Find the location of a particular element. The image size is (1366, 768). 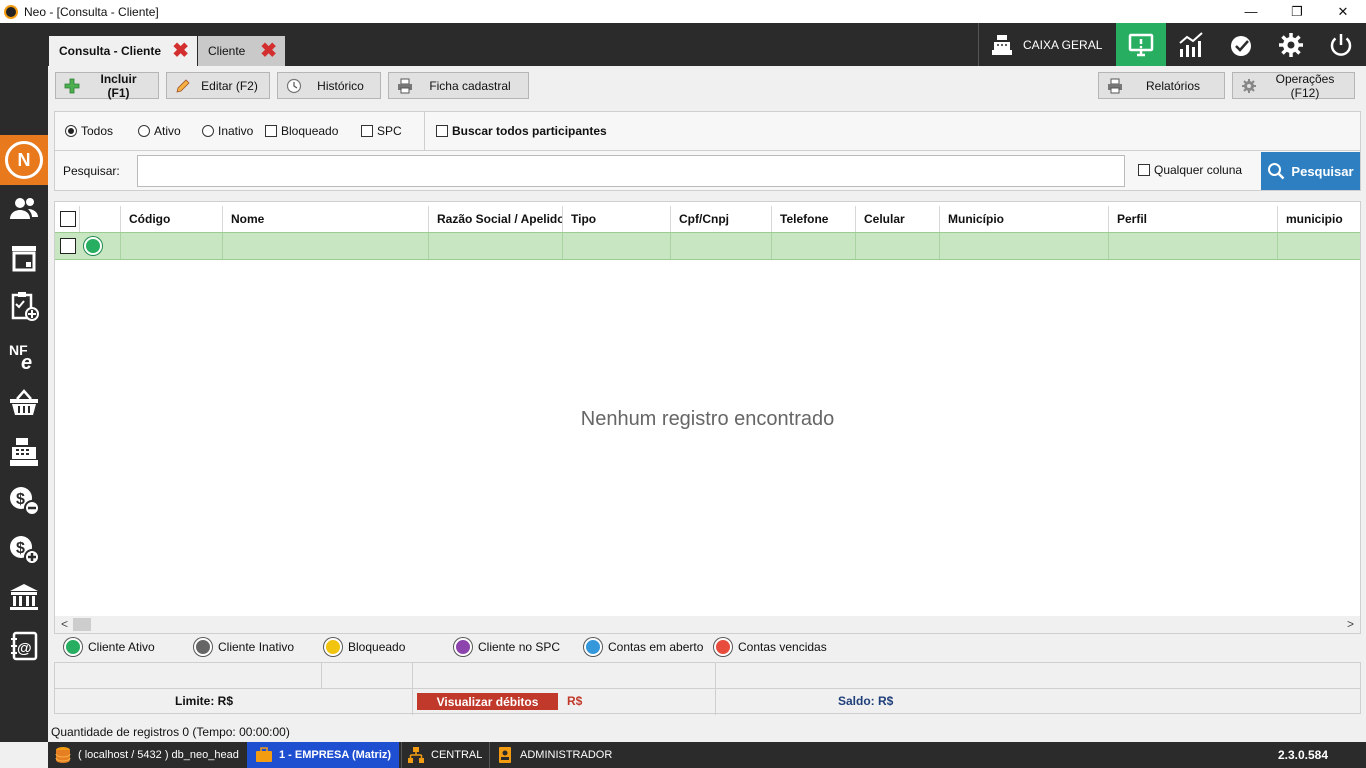

pesquisar-button: Pesquisar is located at coordinates (1310, 171).